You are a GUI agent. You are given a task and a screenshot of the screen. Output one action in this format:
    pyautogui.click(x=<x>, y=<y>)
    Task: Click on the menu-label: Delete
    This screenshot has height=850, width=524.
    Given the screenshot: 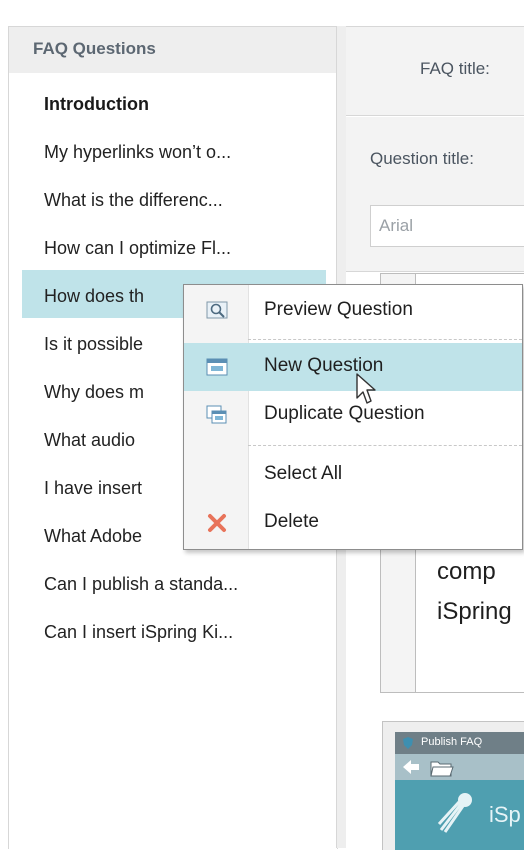 What is the action you would take?
    pyautogui.click(x=291, y=521)
    